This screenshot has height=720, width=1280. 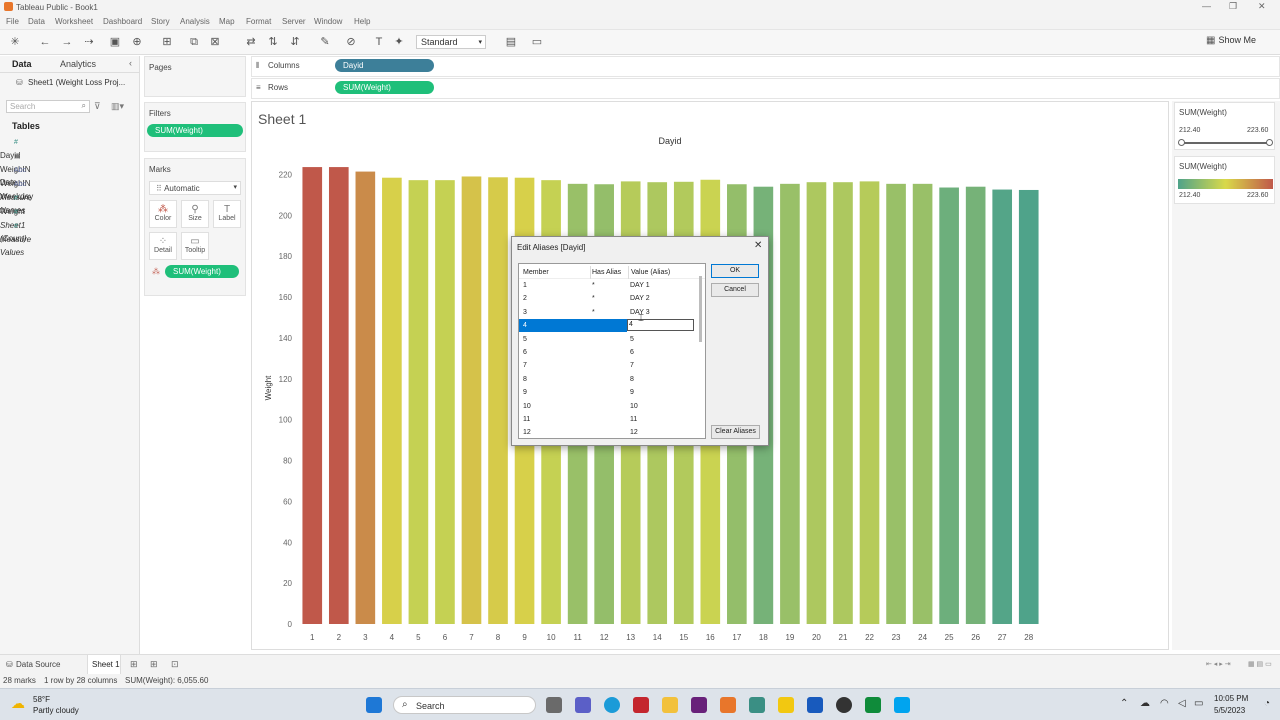 I want to click on column-header-value: Value (Alias), so click(x=649, y=272).